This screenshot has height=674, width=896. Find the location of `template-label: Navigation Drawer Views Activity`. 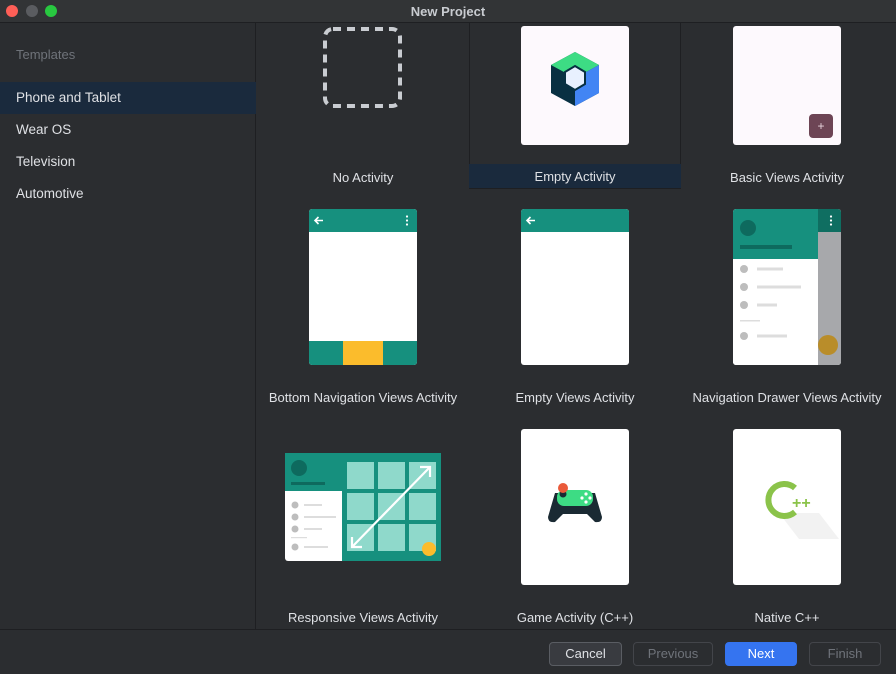

template-label: Navigation Drawer Views Activity is located at coordinates (787, 397).